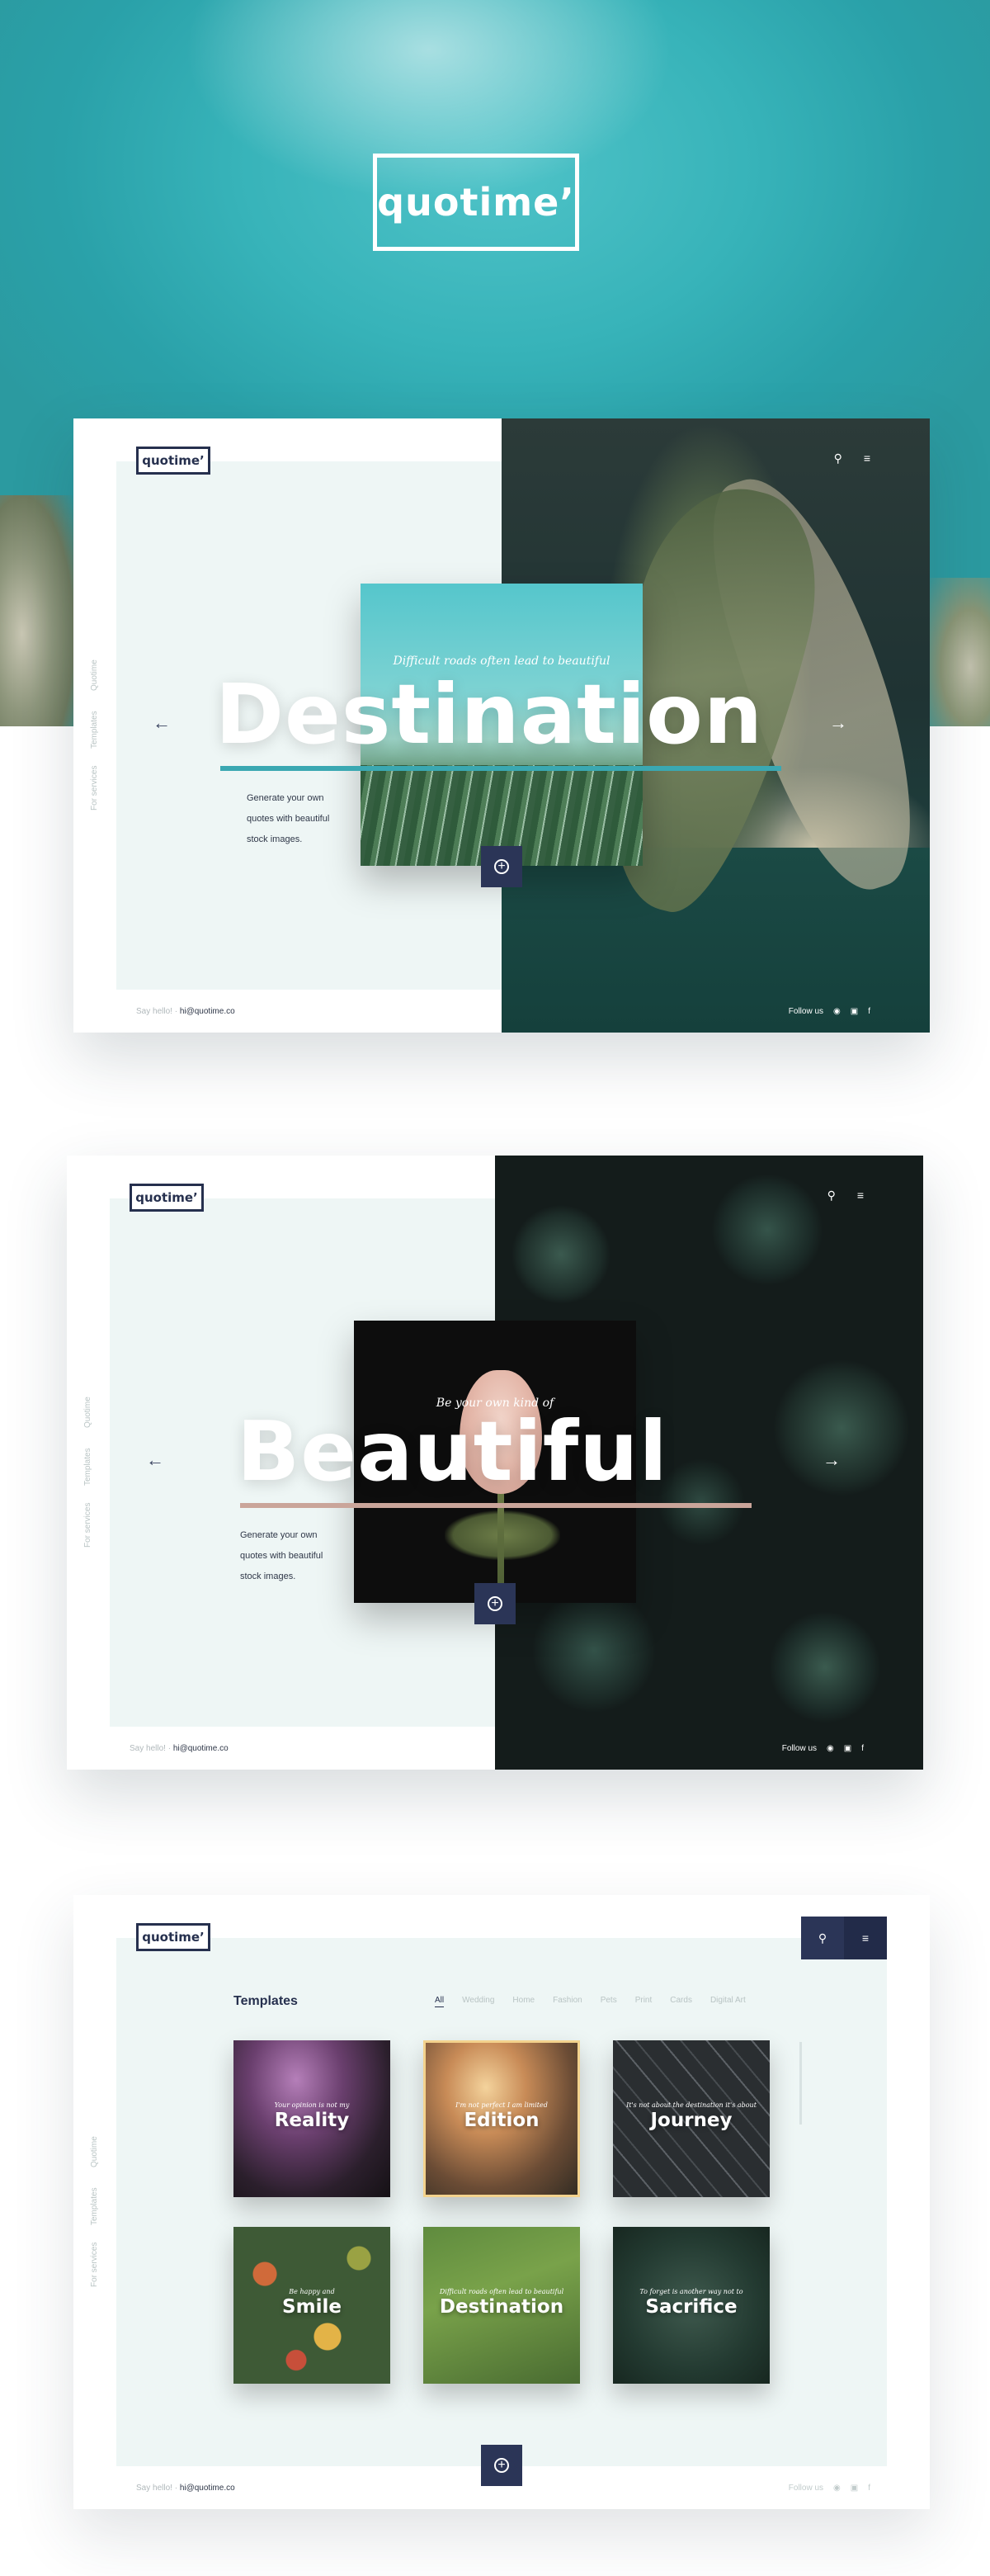 This screenshot has width=990, height=2576. What do you see at coordinates (567, 2001) in the screenshot?
I see `filter-fashion: Fashion` at bounding box center [567, 2001].